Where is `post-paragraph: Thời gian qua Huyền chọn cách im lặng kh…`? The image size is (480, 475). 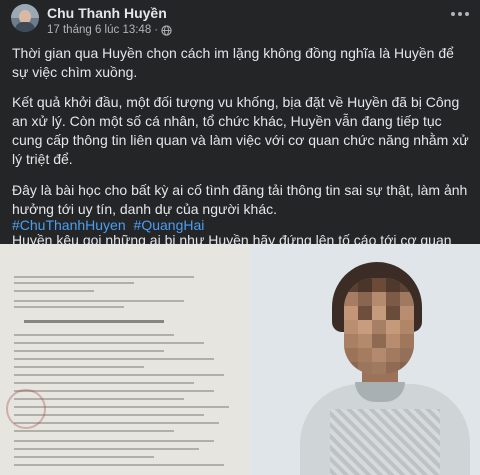
post-paragraph: Thời gian qua Huyền chọn cách im lặng kh… is located at coordinates (233, 62).